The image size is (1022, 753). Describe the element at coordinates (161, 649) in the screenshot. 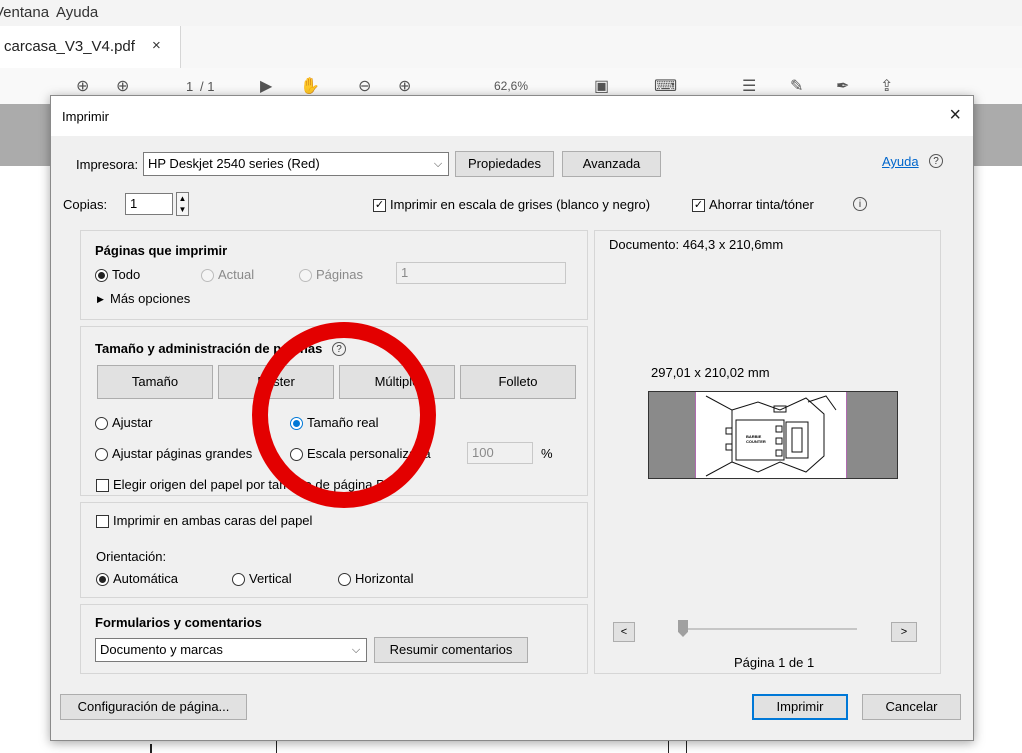

I see `forms-comments-value: Documento y marcas` at that location.